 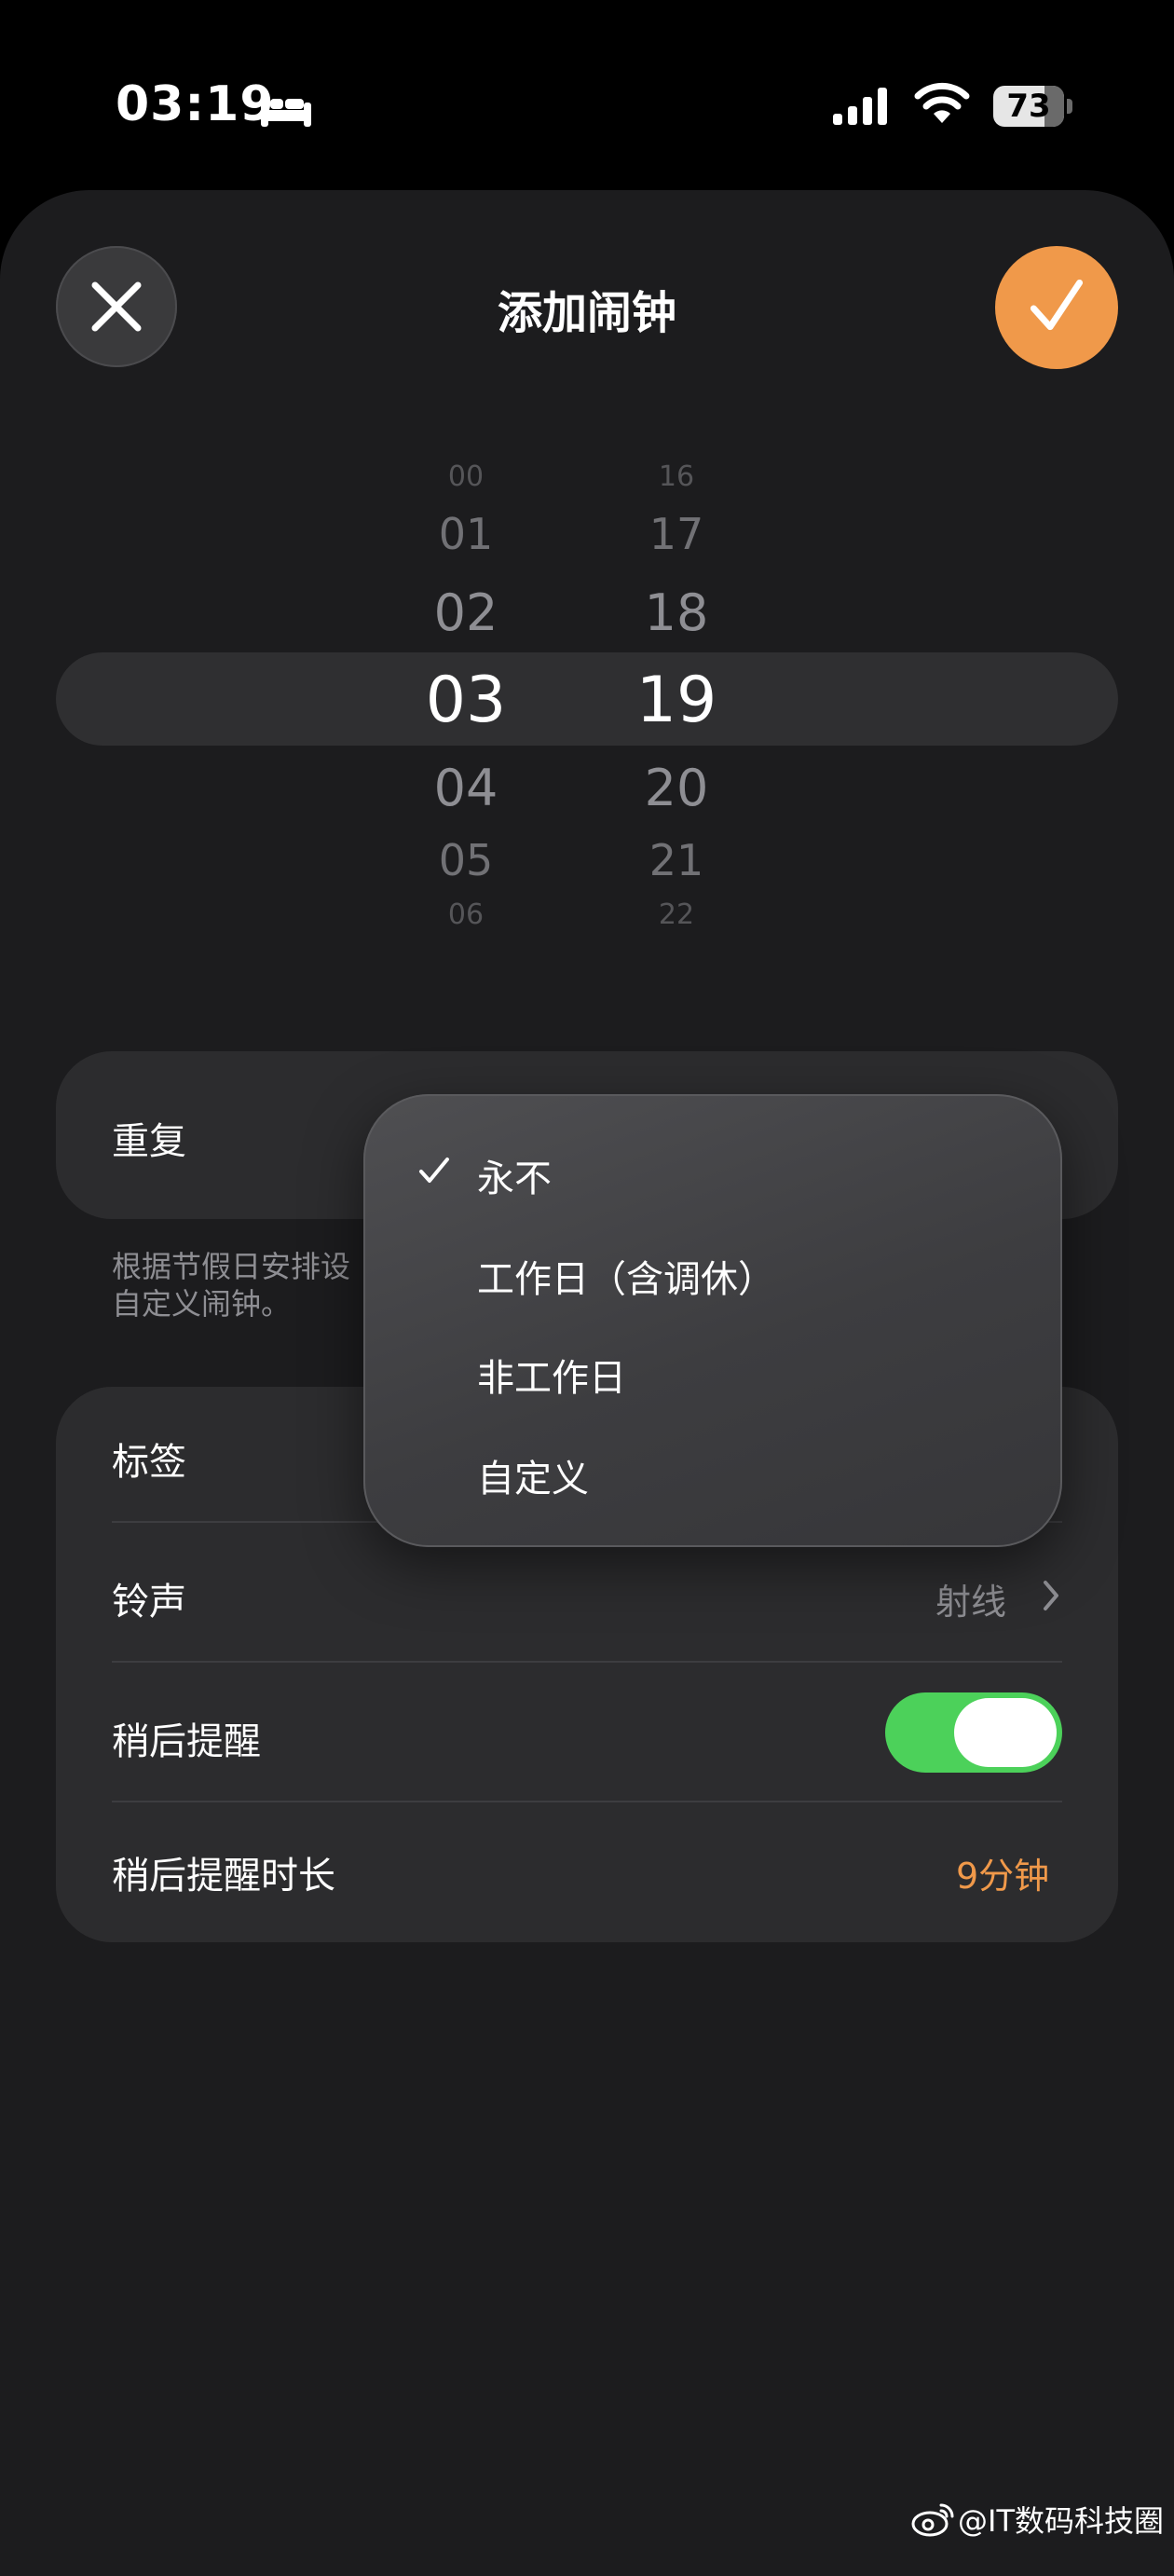 I want to click on hour-option: 02, so click(x=466, y=612).